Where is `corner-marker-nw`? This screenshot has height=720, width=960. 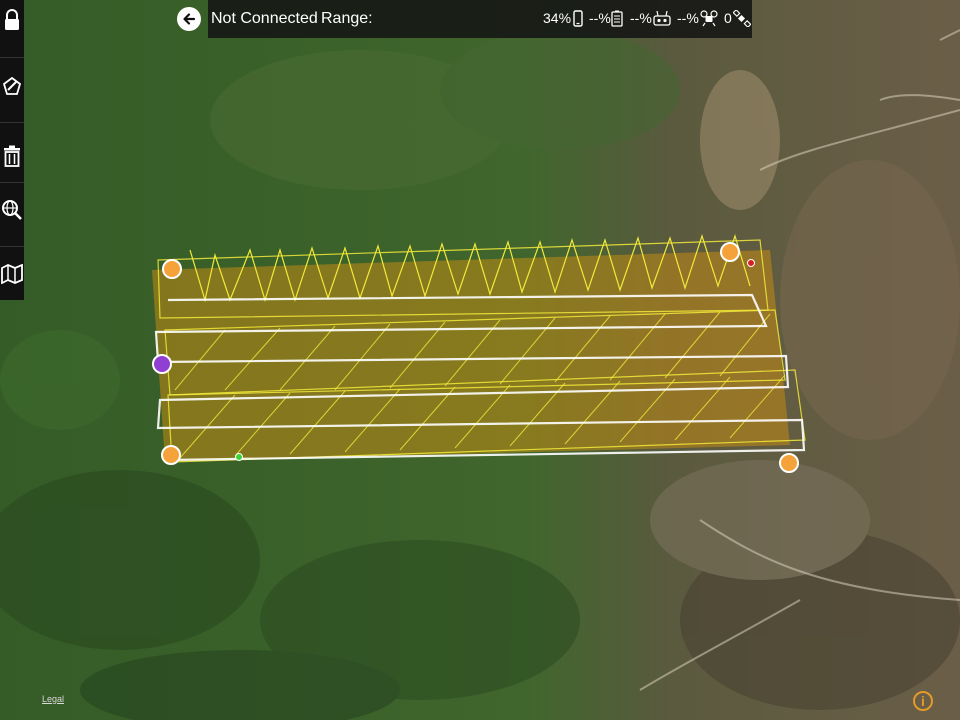
corner-marker-nw is located at coordinates (172, 269).